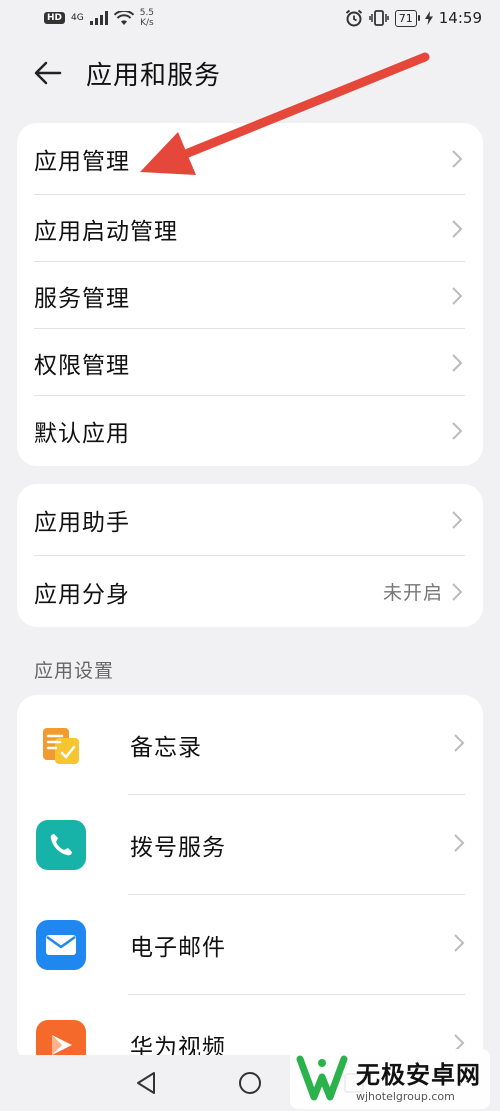 The image size is (500, 1111). I want to click on row-label: 应用助手, so click(82, 523).